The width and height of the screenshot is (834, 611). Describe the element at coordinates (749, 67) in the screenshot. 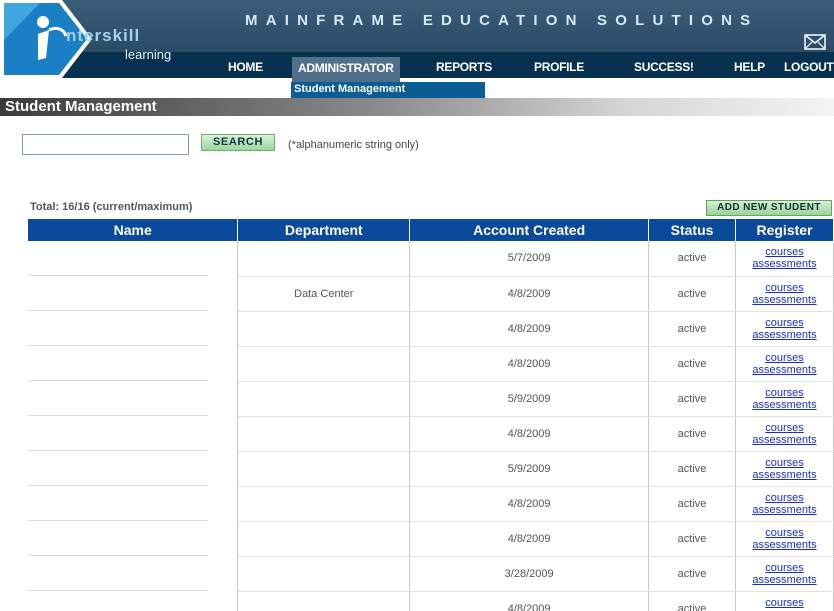

I see `nav-help: HELP` at that location.